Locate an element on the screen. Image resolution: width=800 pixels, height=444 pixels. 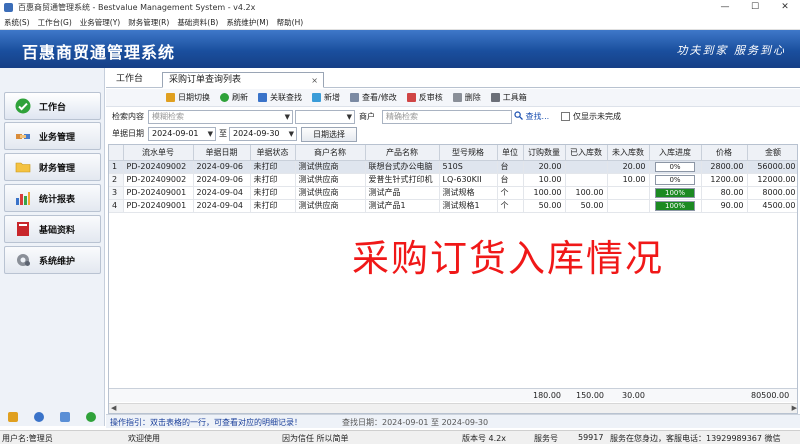
refresh-button: 刷新 is located at coordinates (234, 97).